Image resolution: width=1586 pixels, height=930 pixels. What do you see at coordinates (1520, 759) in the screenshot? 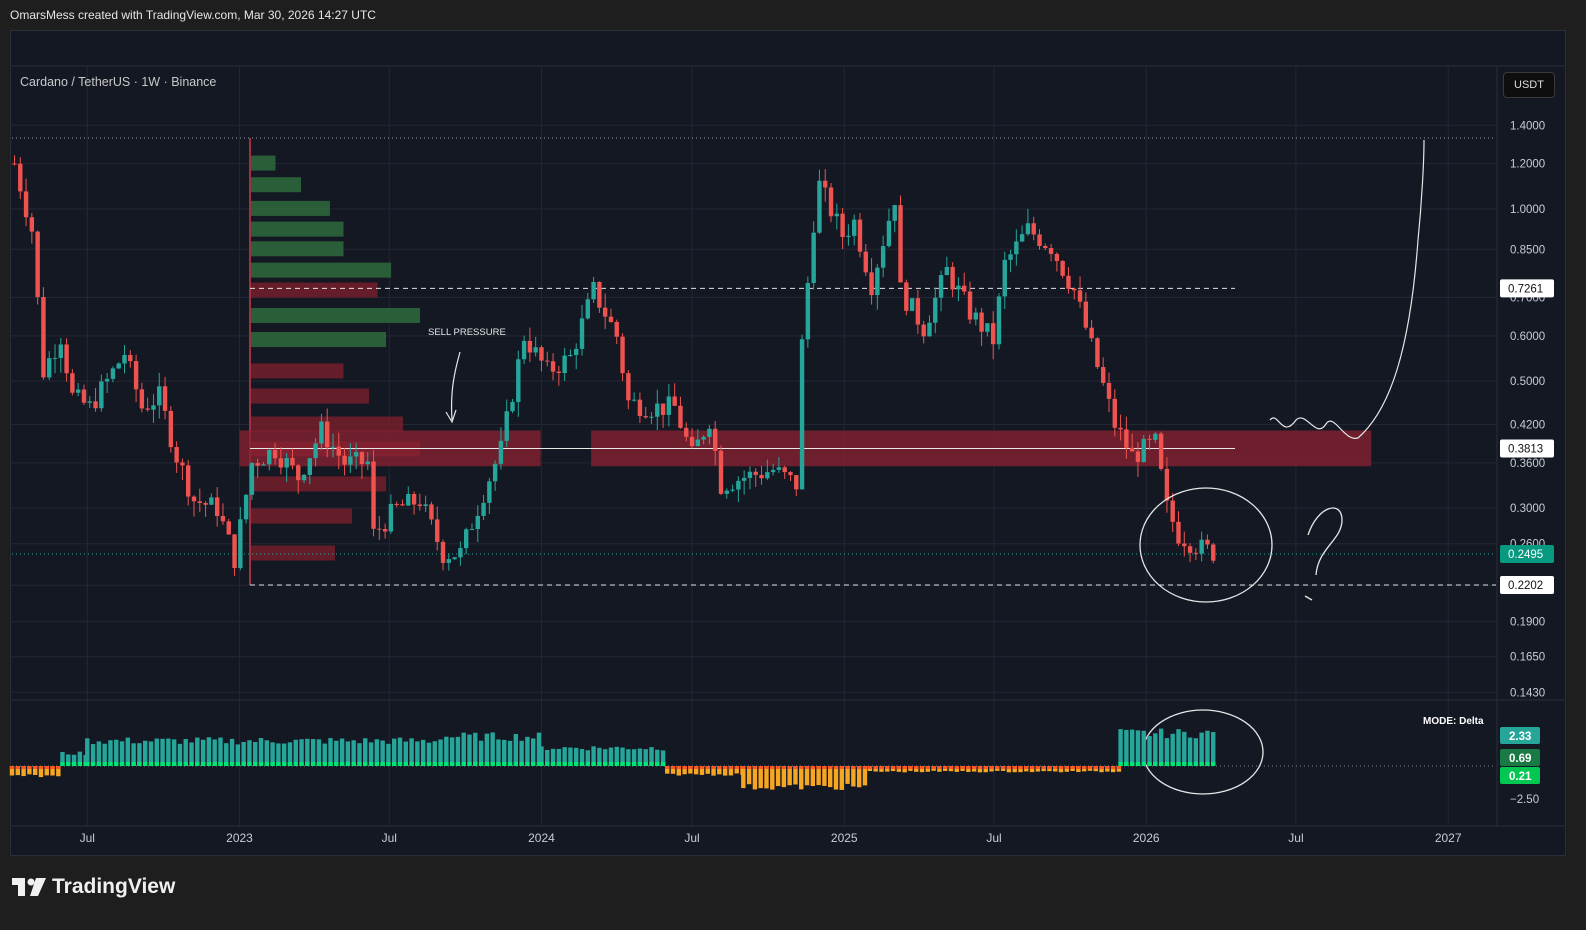
I see `indicator-label-text: 0.69` at bounding box center [1520, 759].